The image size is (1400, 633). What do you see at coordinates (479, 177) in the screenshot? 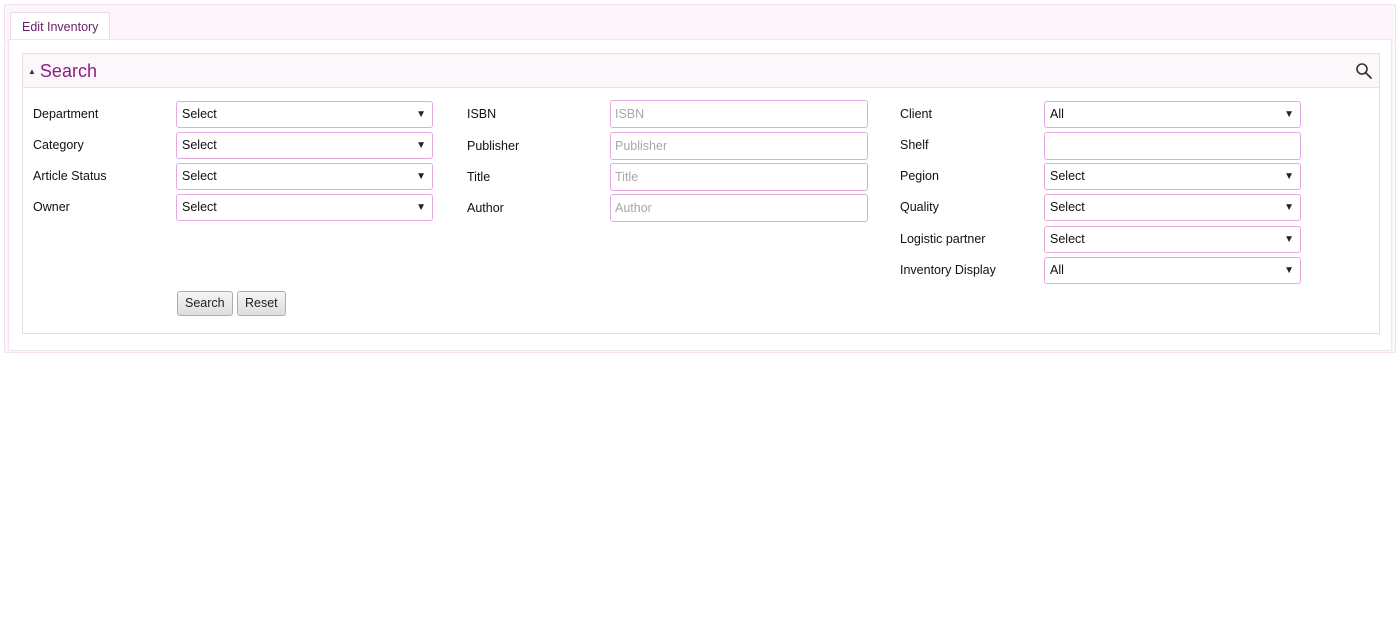
I see `title-label: Title` at bounding box center [479, 177].